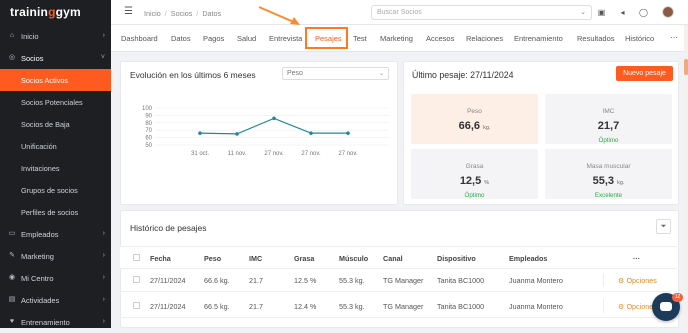 The width and height of the screenshot is (688, 333). Describe the element at coordinates (148, 131) in the screenshot. I see `y-tick-label: 70` at that location.